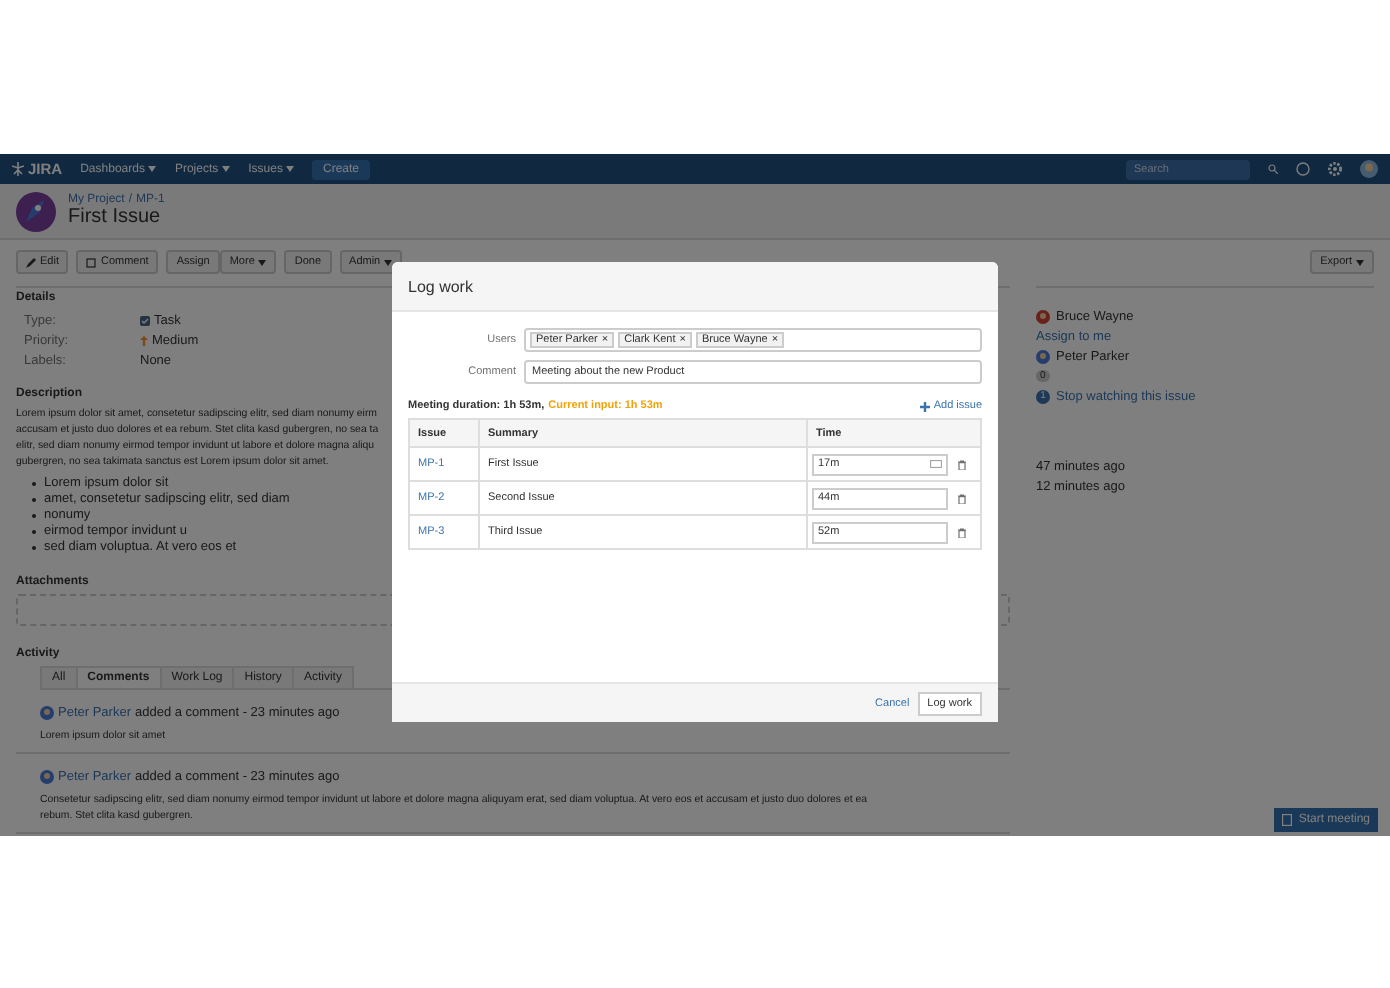 This screenshot has height=988, width=1390. Describe the element at coordinates (1303, 169) in the screenshot. I see `help-icon` at that location.